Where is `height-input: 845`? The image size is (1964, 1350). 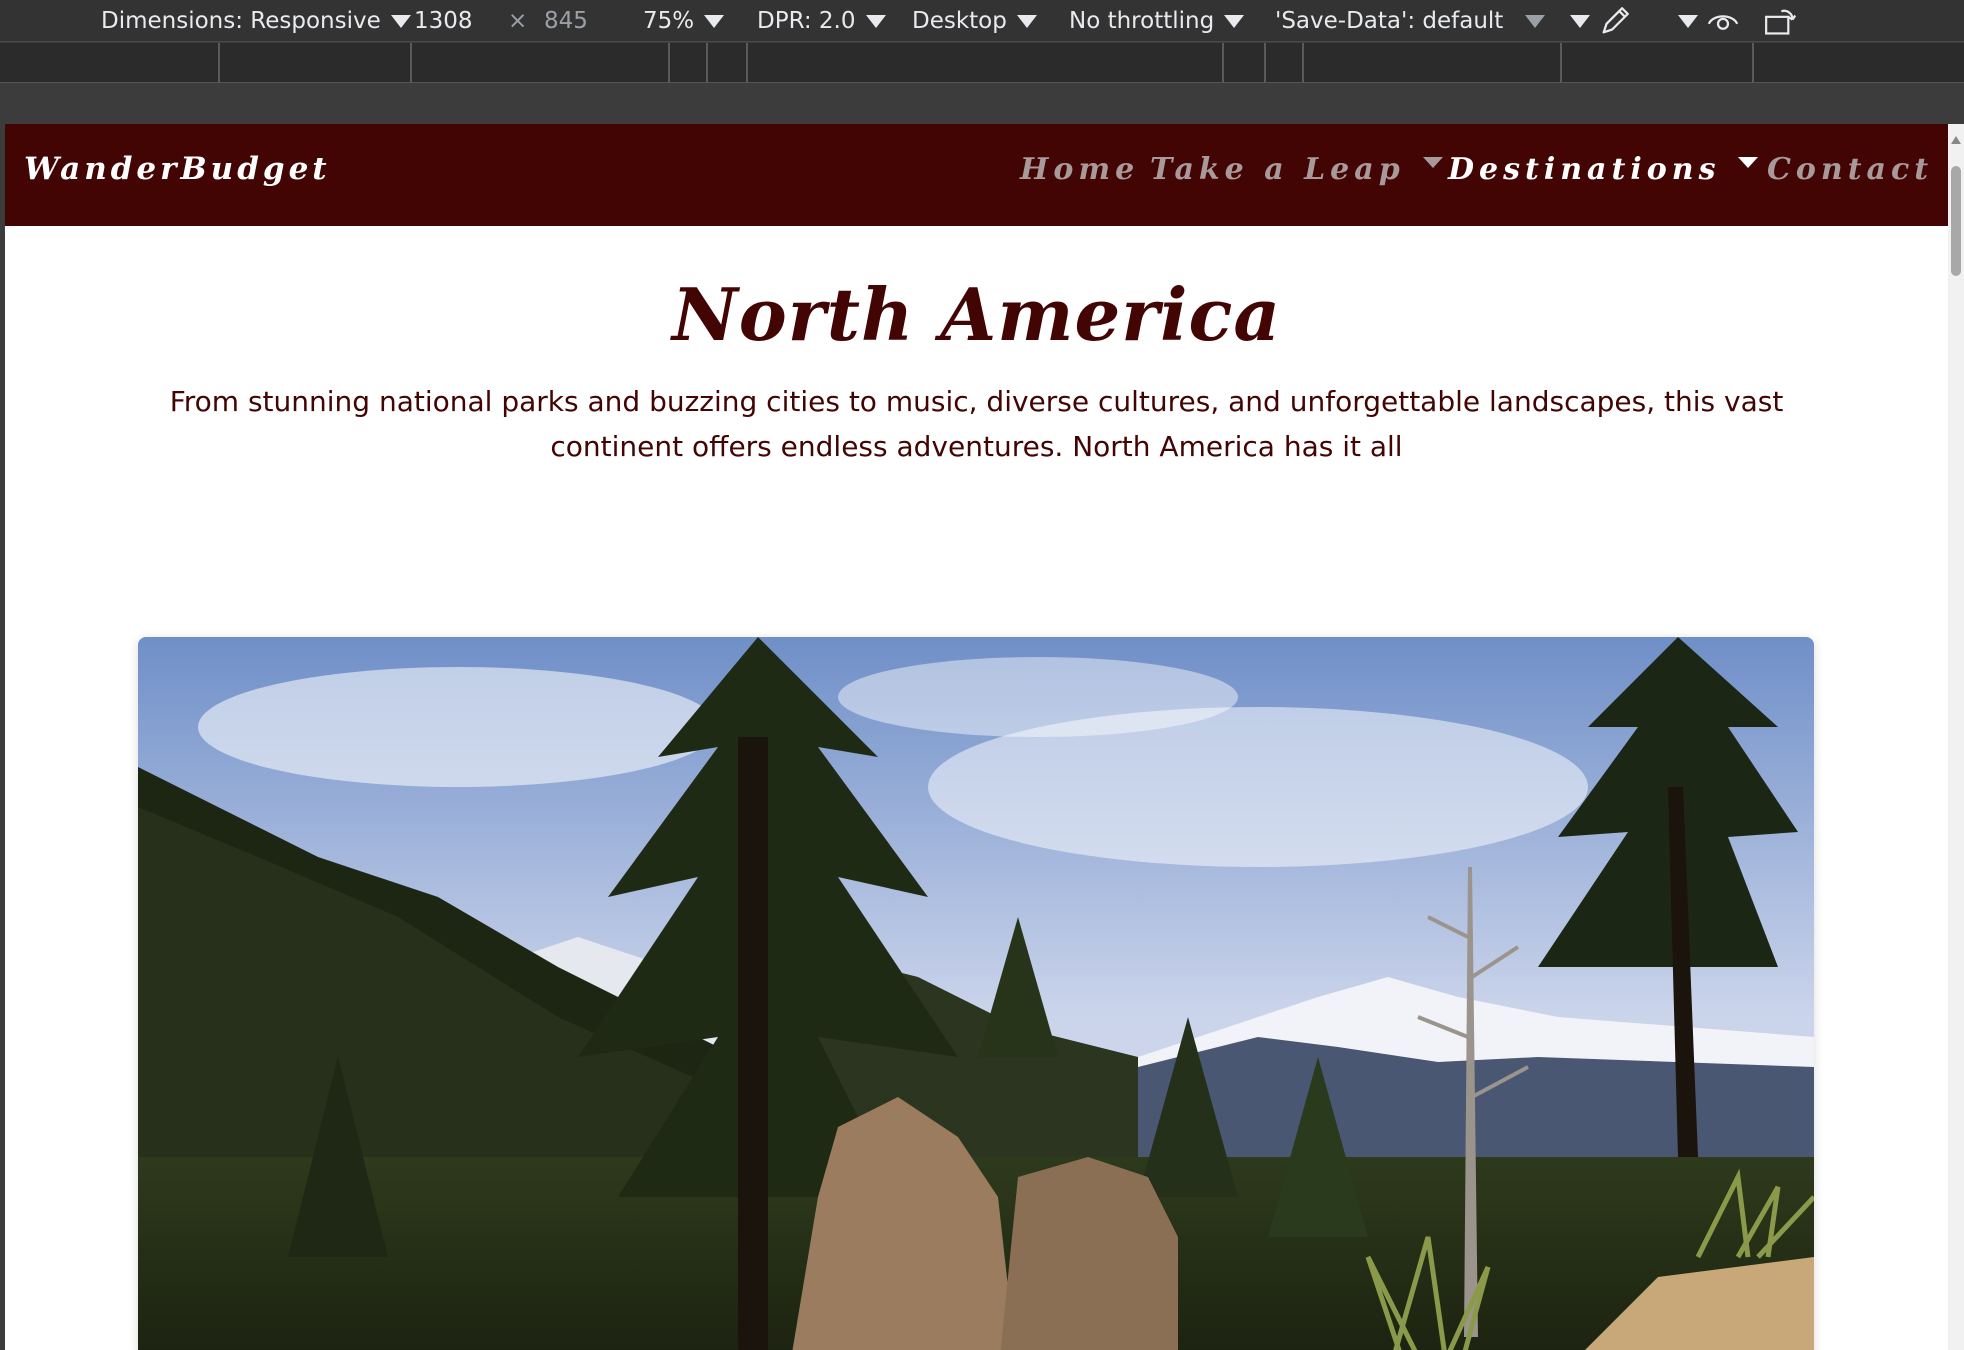 height-input: 845 is located at coordinates (566, 21).